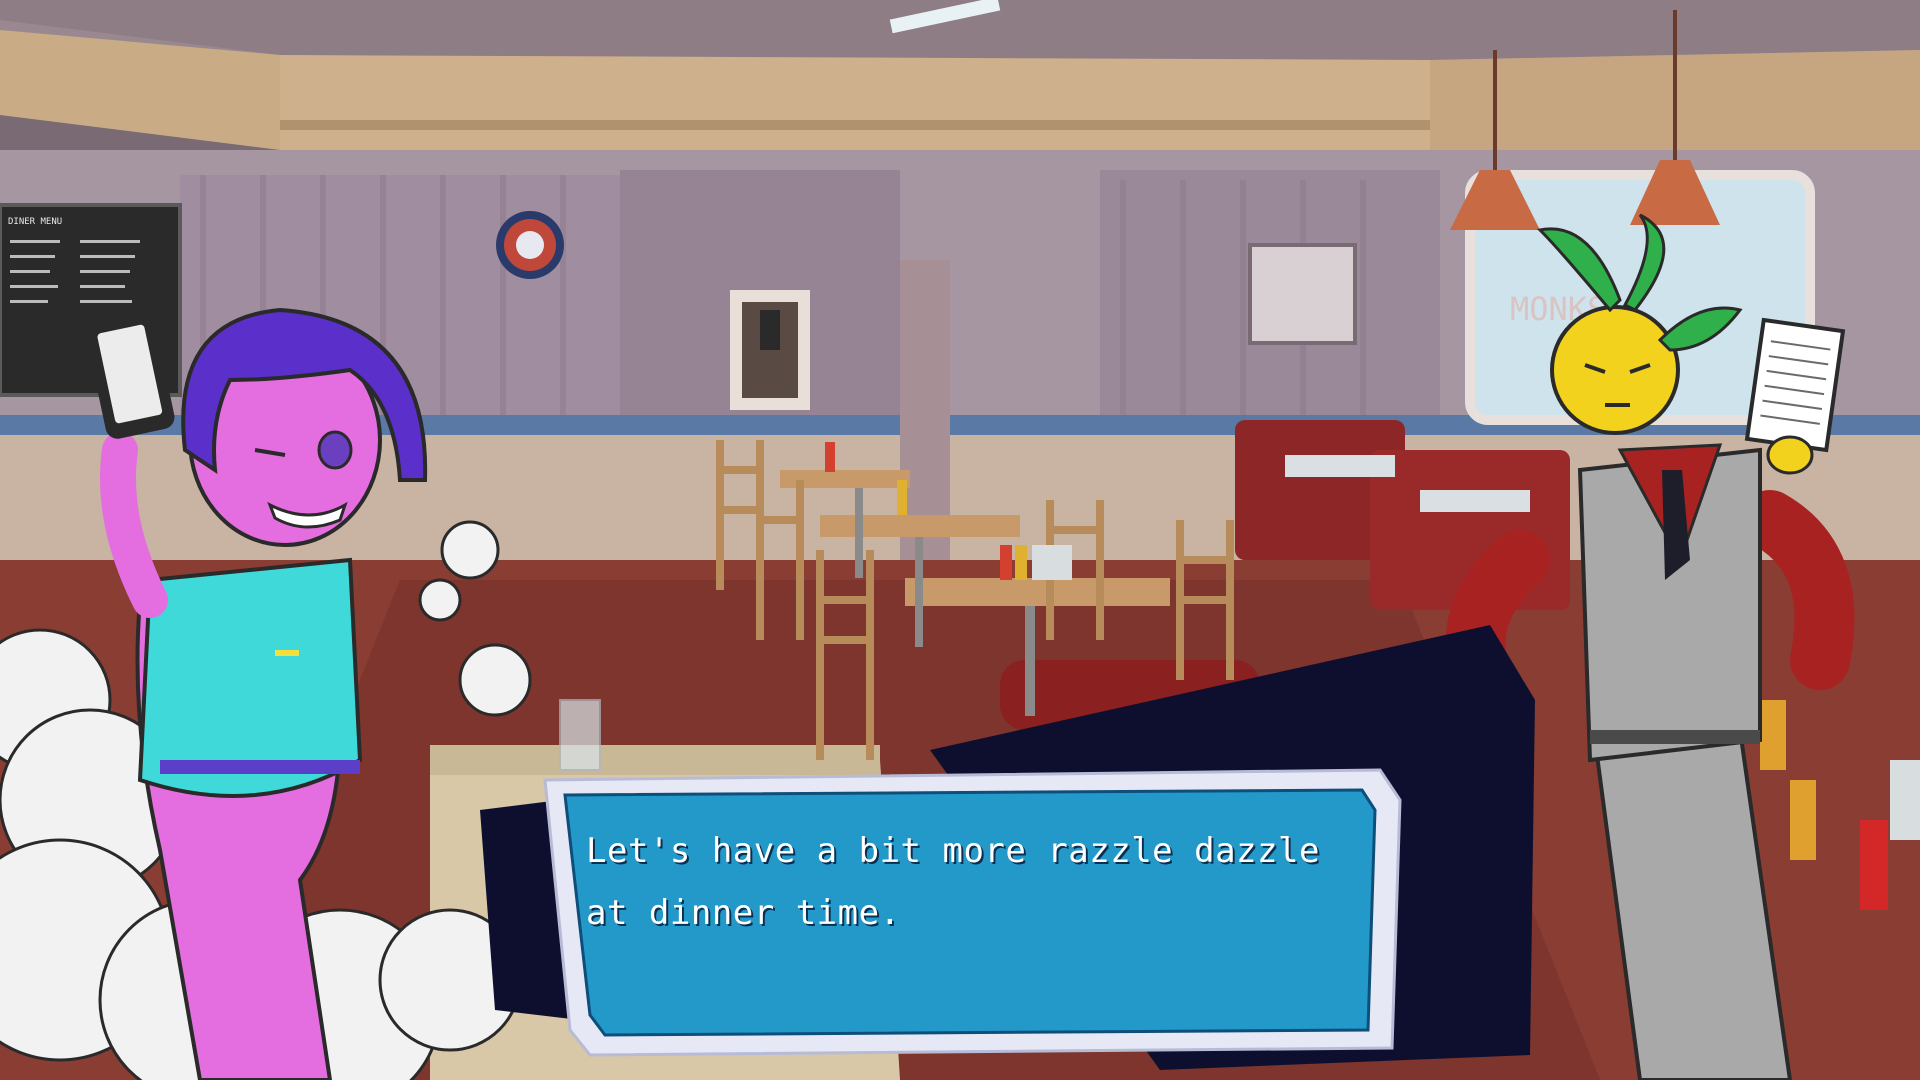  What do you see at coordinates (1302, 294) in the screenshot?
I see `wall-picture-icon` at bounding box center [1302, 294].